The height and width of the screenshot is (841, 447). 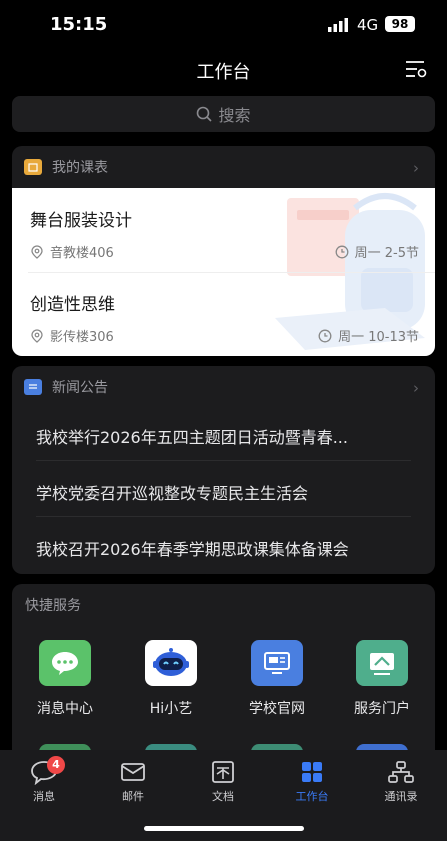 What do you see at coordinates (401, 796) in the screenshot?
I see `tab-label: 通讯录` at bounding box center [401, 796].